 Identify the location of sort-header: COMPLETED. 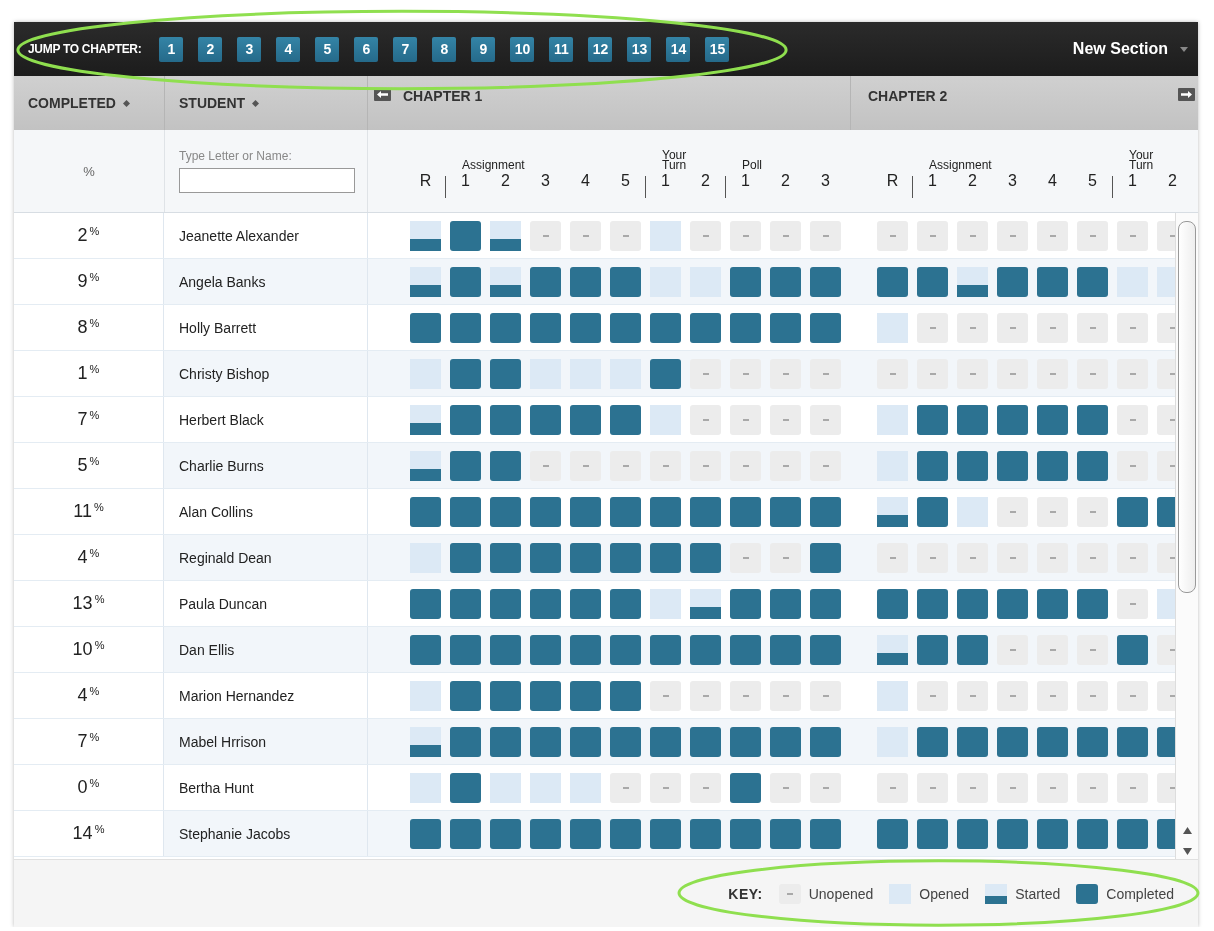
(72, 103).